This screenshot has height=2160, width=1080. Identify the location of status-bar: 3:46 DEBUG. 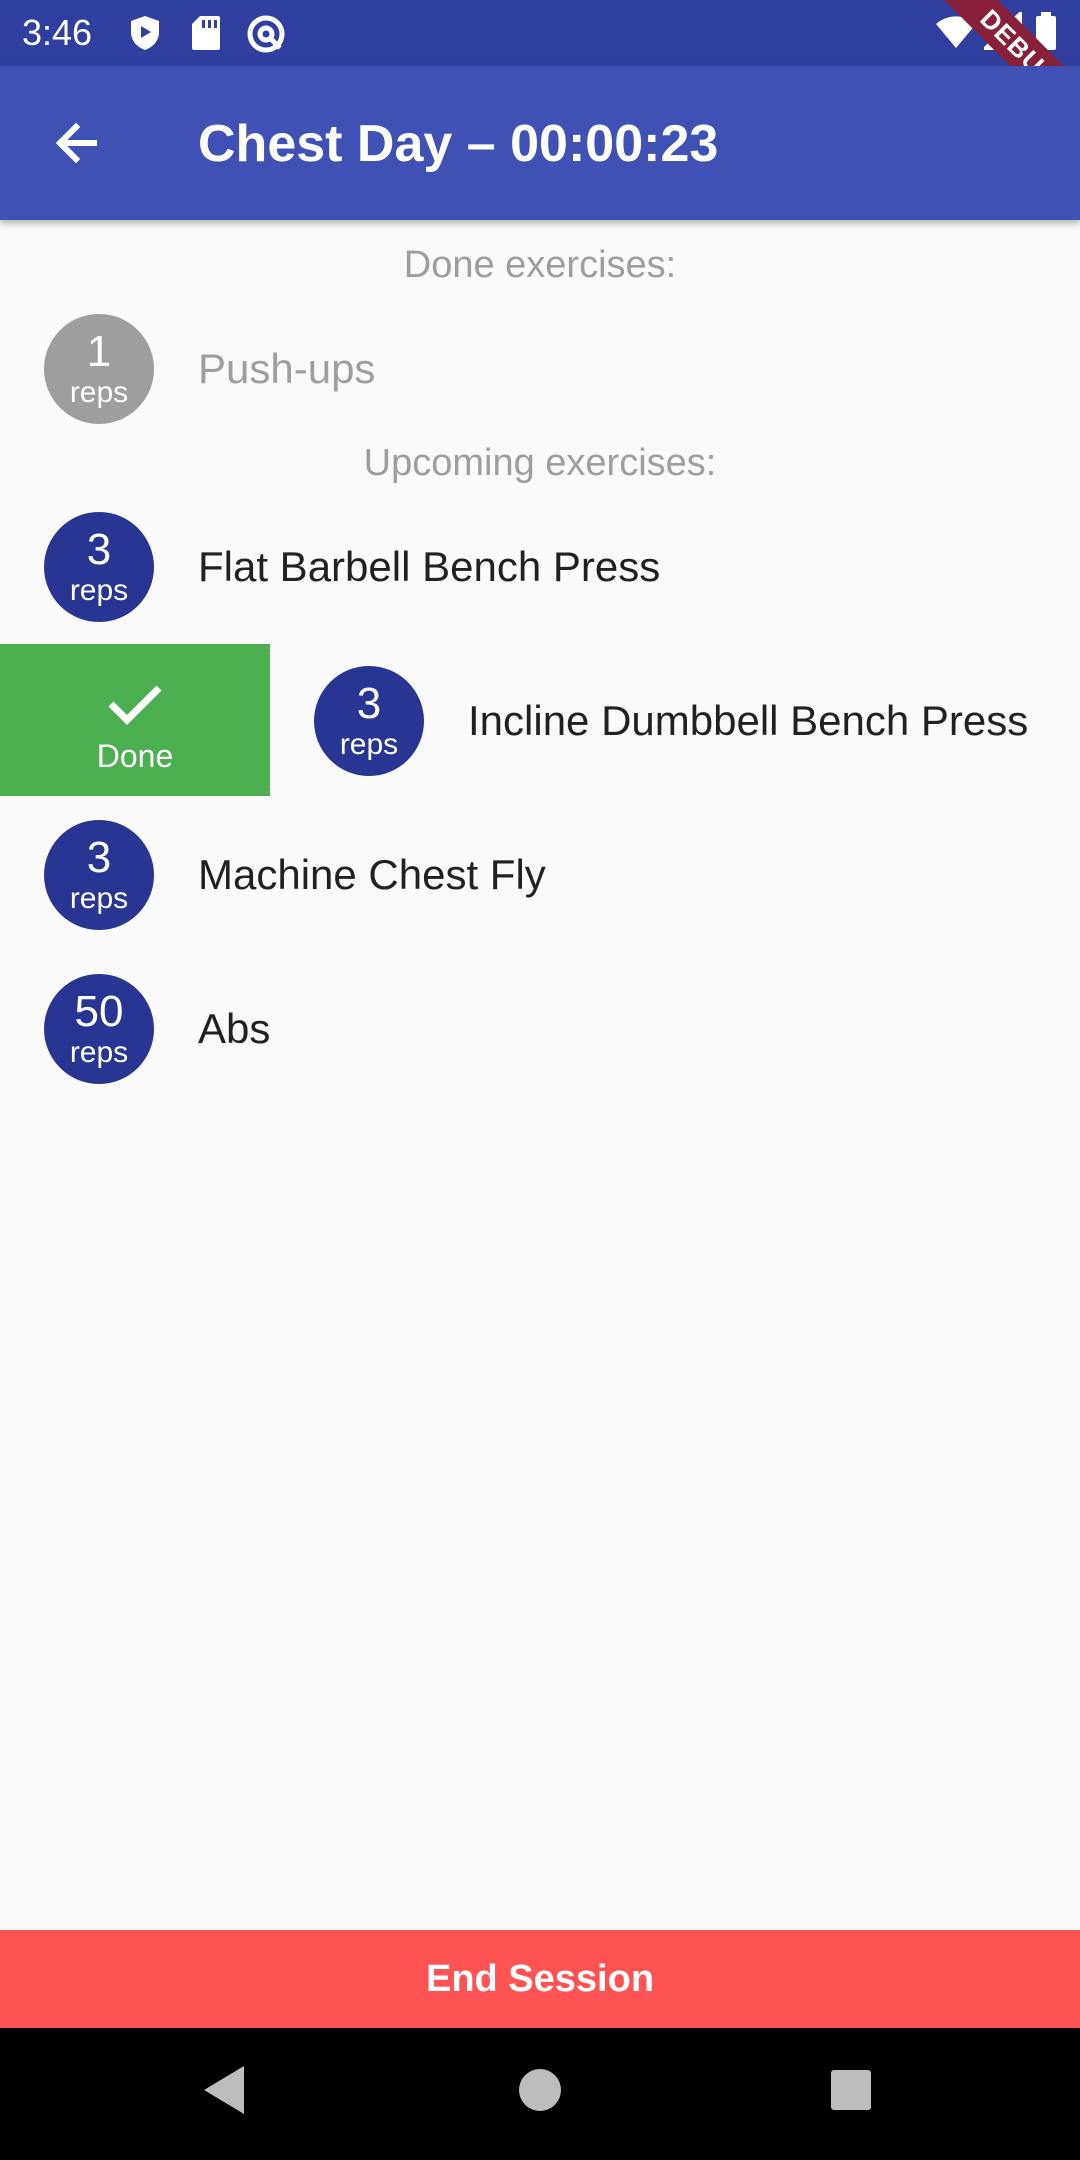
(540, 77).